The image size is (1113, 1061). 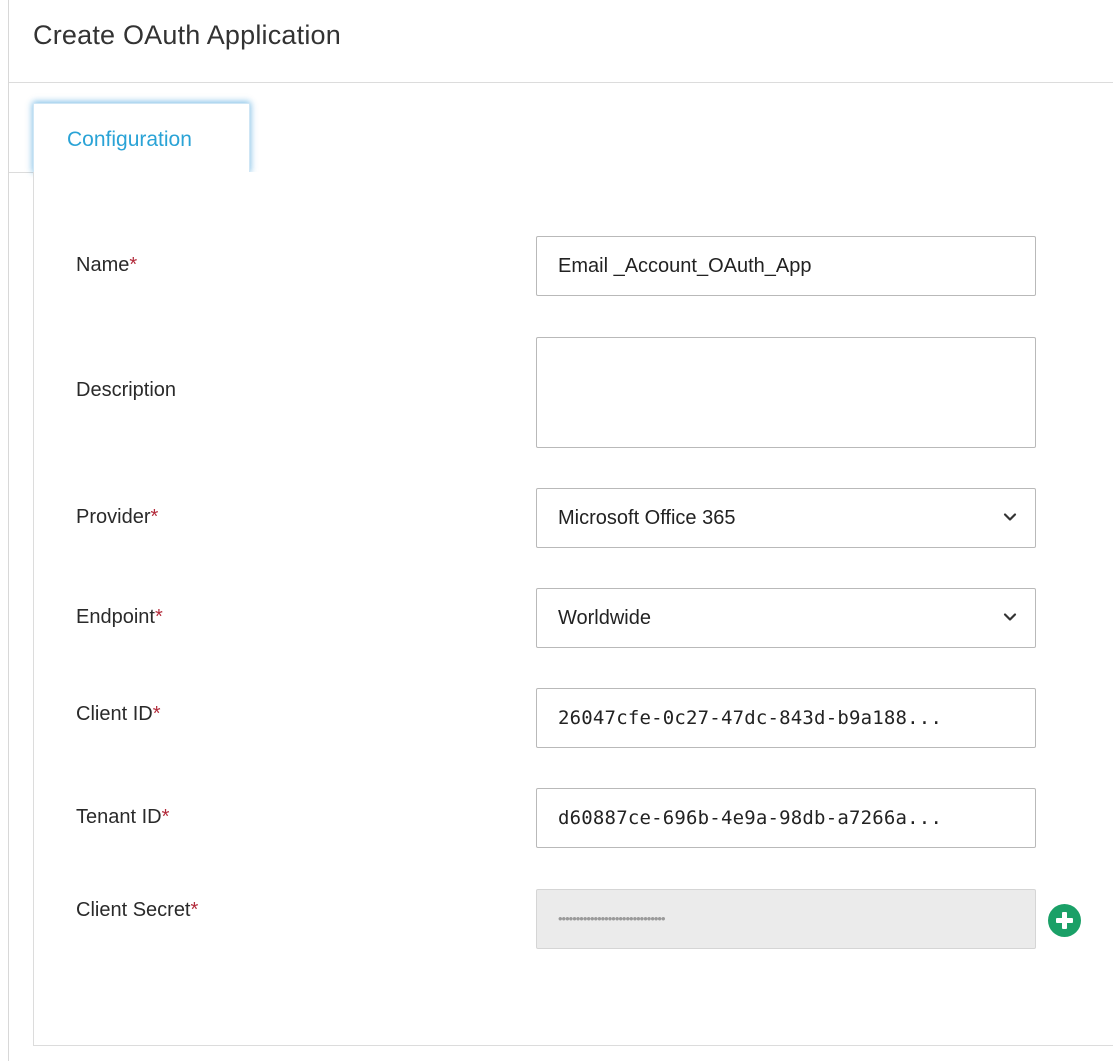 I want to click on tenant-id-label-text: Tenant ID, so click(x=119, y=817).